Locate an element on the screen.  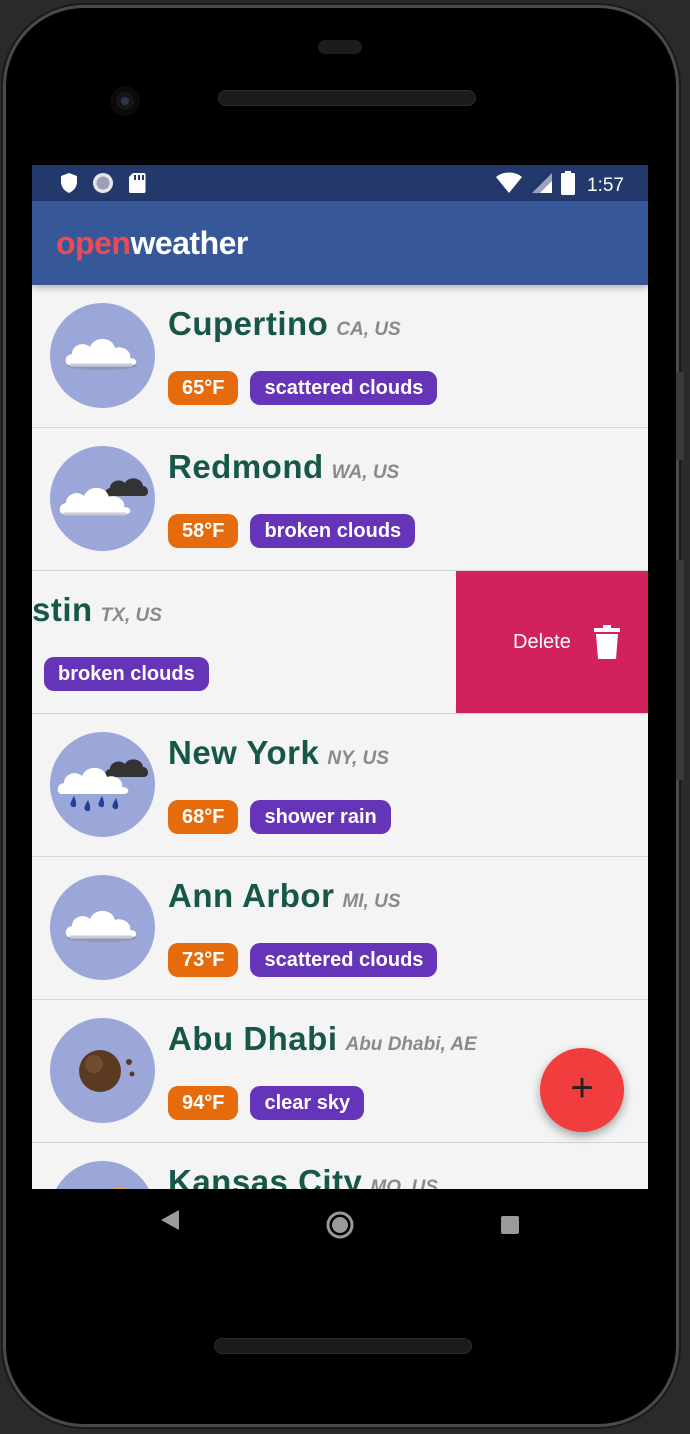
city-row-ann-arbor: Ann Arbor MI, US 73°F scattered clouds is located at coordinates (340, 928).